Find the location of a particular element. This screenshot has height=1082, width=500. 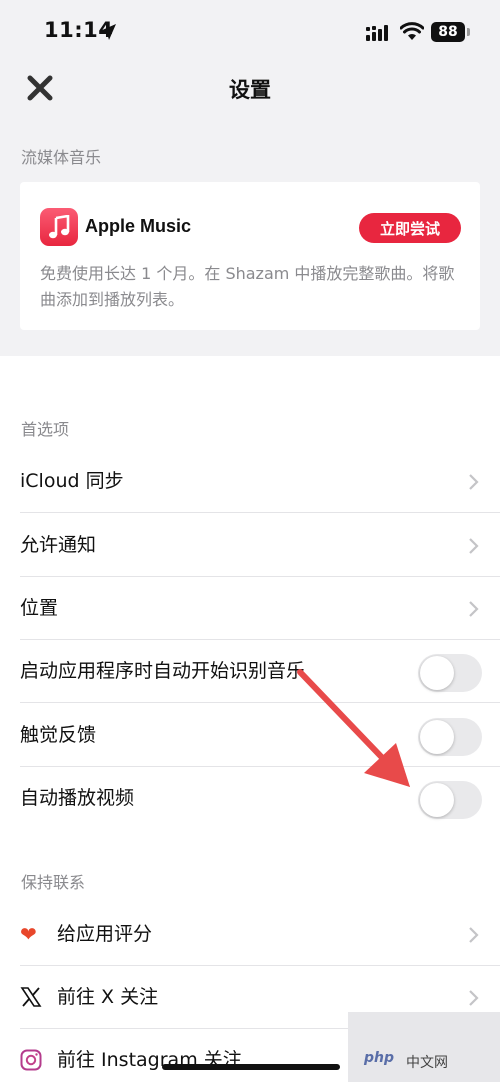

row-auto-shazam-on-launch: 启动应用程序时自动开始识别音乐 is located at coordinates (260, 671).